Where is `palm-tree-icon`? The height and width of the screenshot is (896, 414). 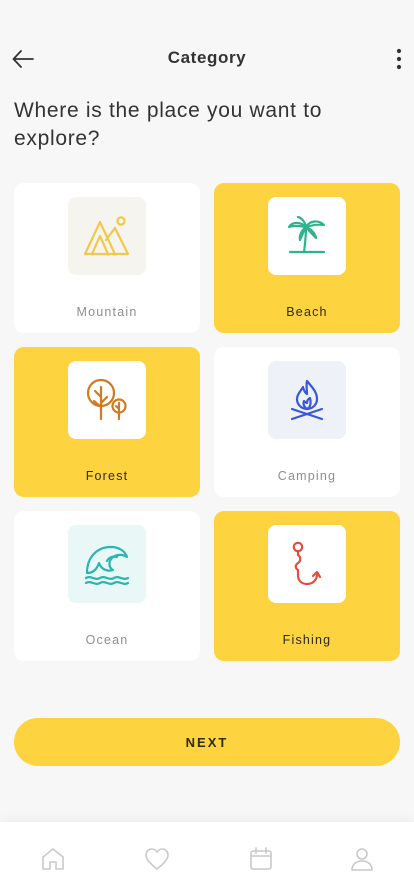
palm-tree-icon is located at coordinates (306, 234).